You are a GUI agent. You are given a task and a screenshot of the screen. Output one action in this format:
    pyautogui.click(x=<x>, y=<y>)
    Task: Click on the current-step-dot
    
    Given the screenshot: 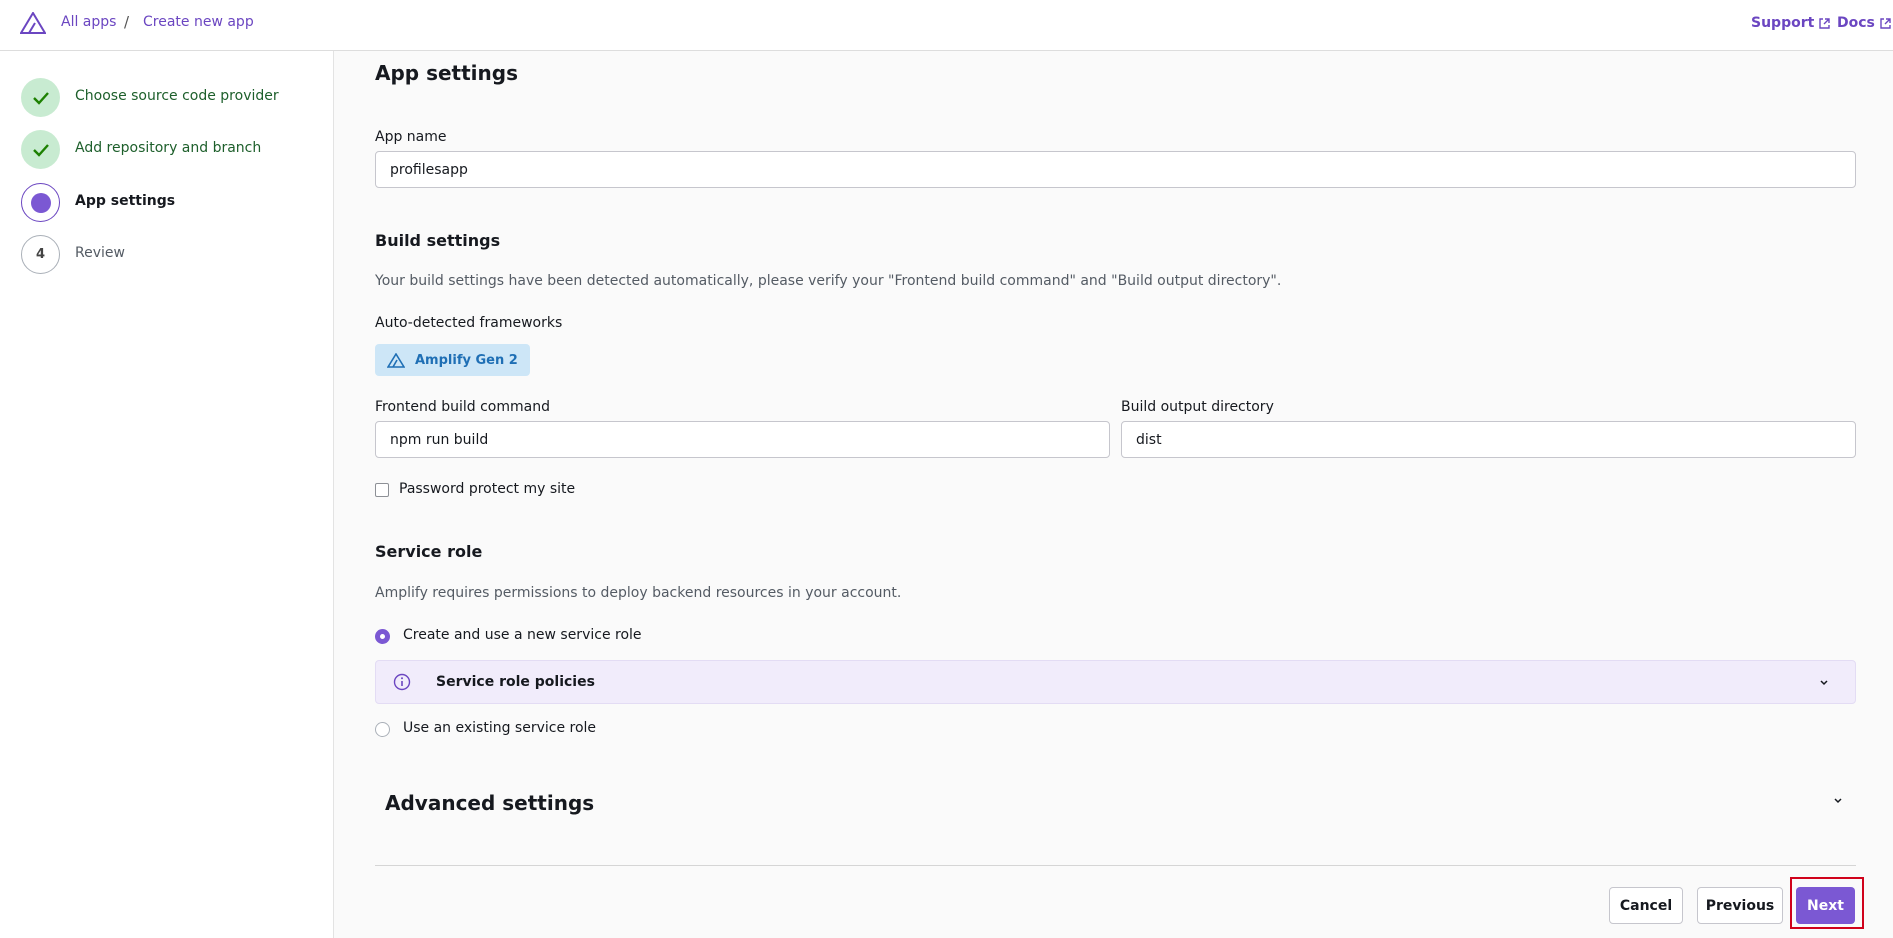 What is the action you would take?
    pyautogui.click(x=40, y=202)
    